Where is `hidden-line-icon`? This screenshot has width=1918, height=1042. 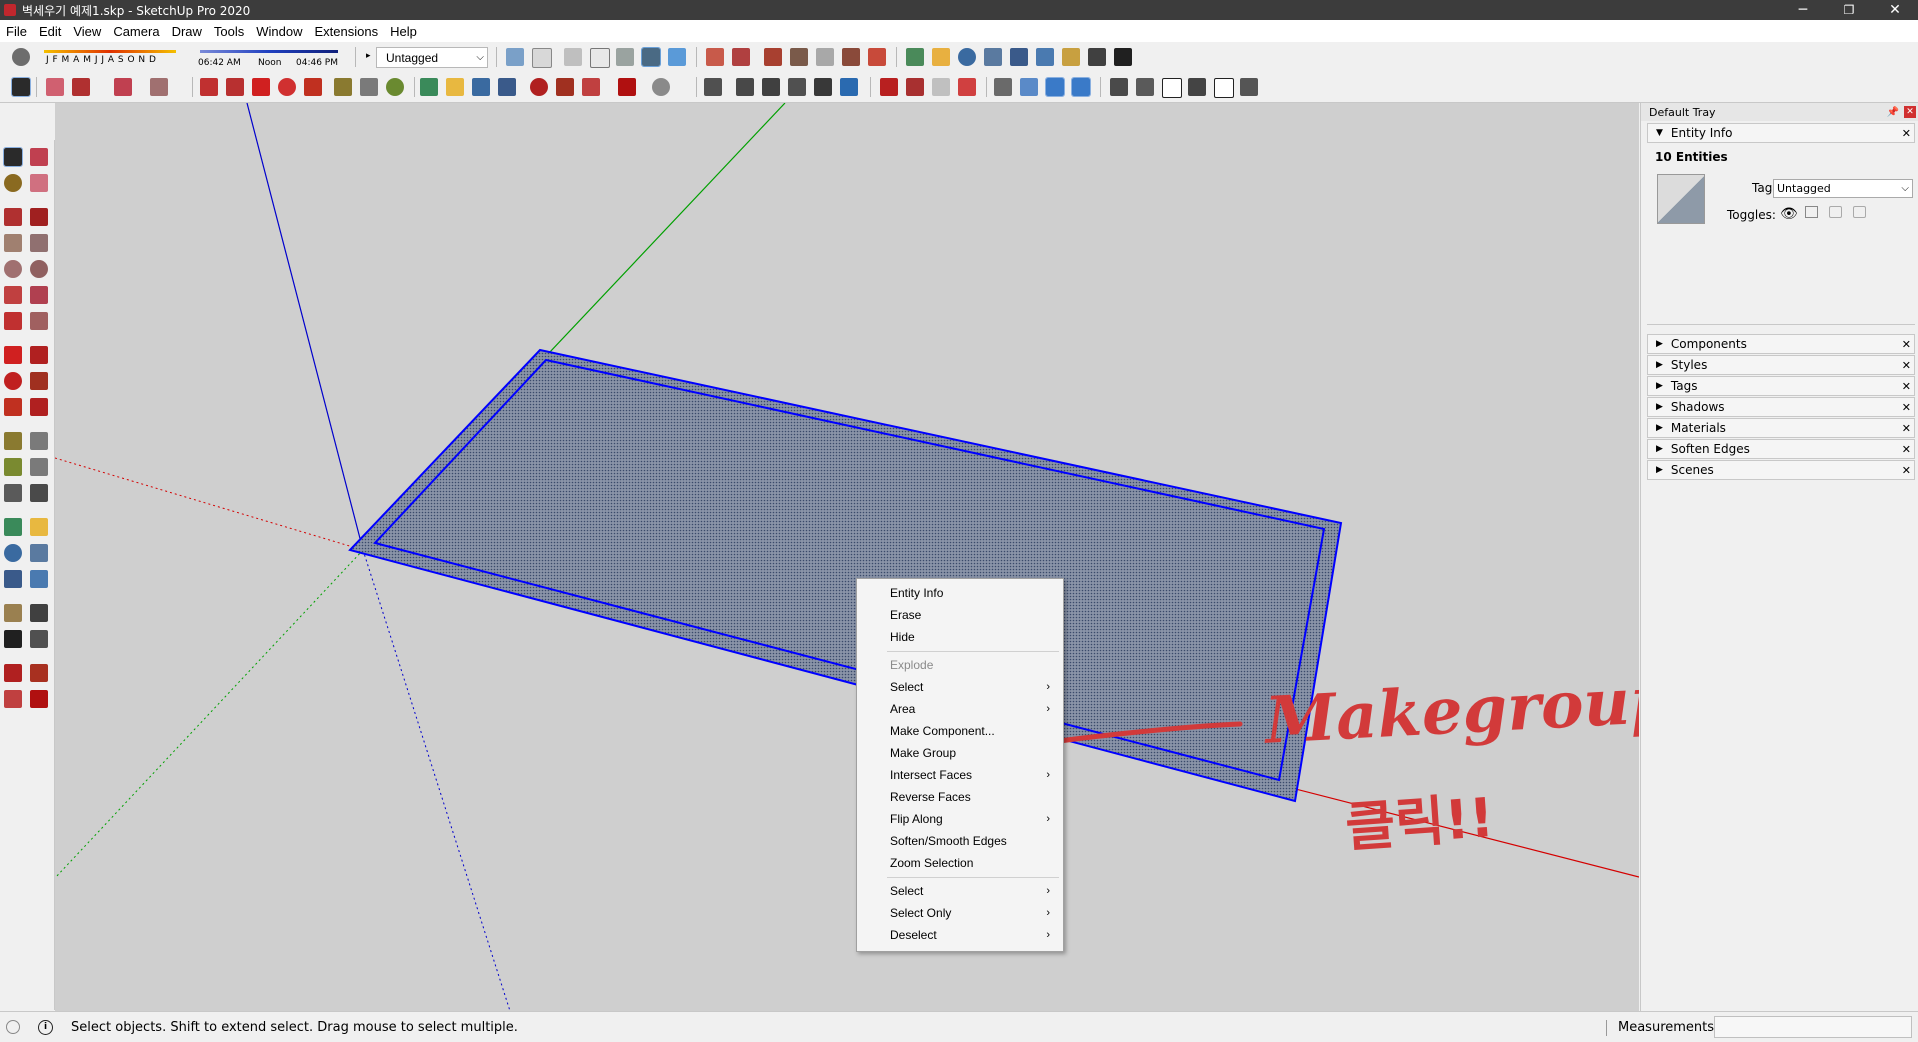
hidden-line-icon is located at coordinates (600, 58).